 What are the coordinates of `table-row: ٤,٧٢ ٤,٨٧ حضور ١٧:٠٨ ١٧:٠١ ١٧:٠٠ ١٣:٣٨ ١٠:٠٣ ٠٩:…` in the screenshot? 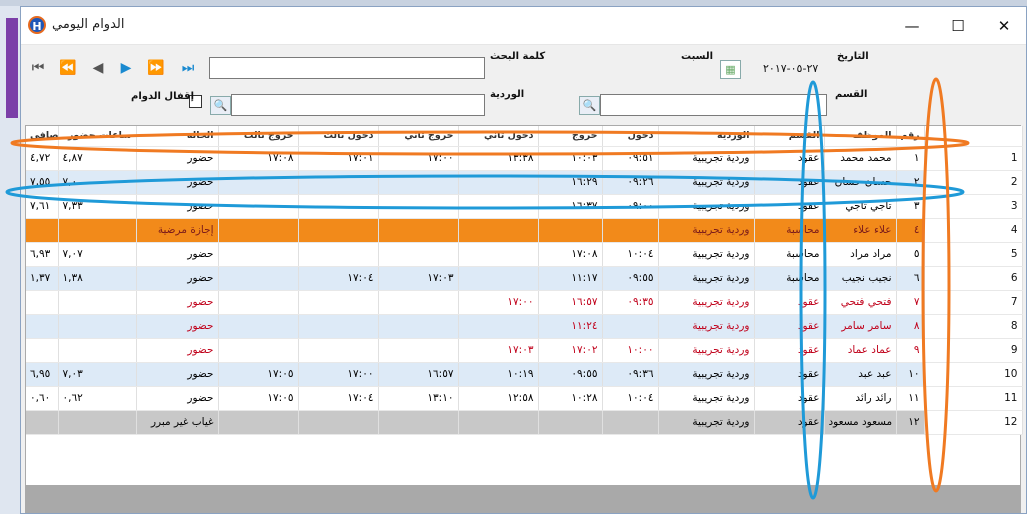 It's located at (524, 158).